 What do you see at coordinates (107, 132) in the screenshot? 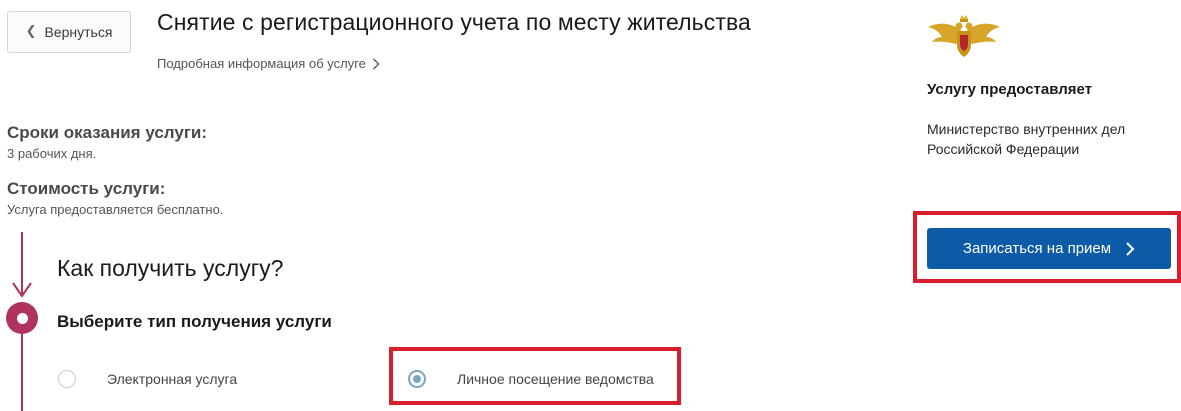
I see `terms-label: Сроки оказания услуги:` at bounding box center [107, 132].